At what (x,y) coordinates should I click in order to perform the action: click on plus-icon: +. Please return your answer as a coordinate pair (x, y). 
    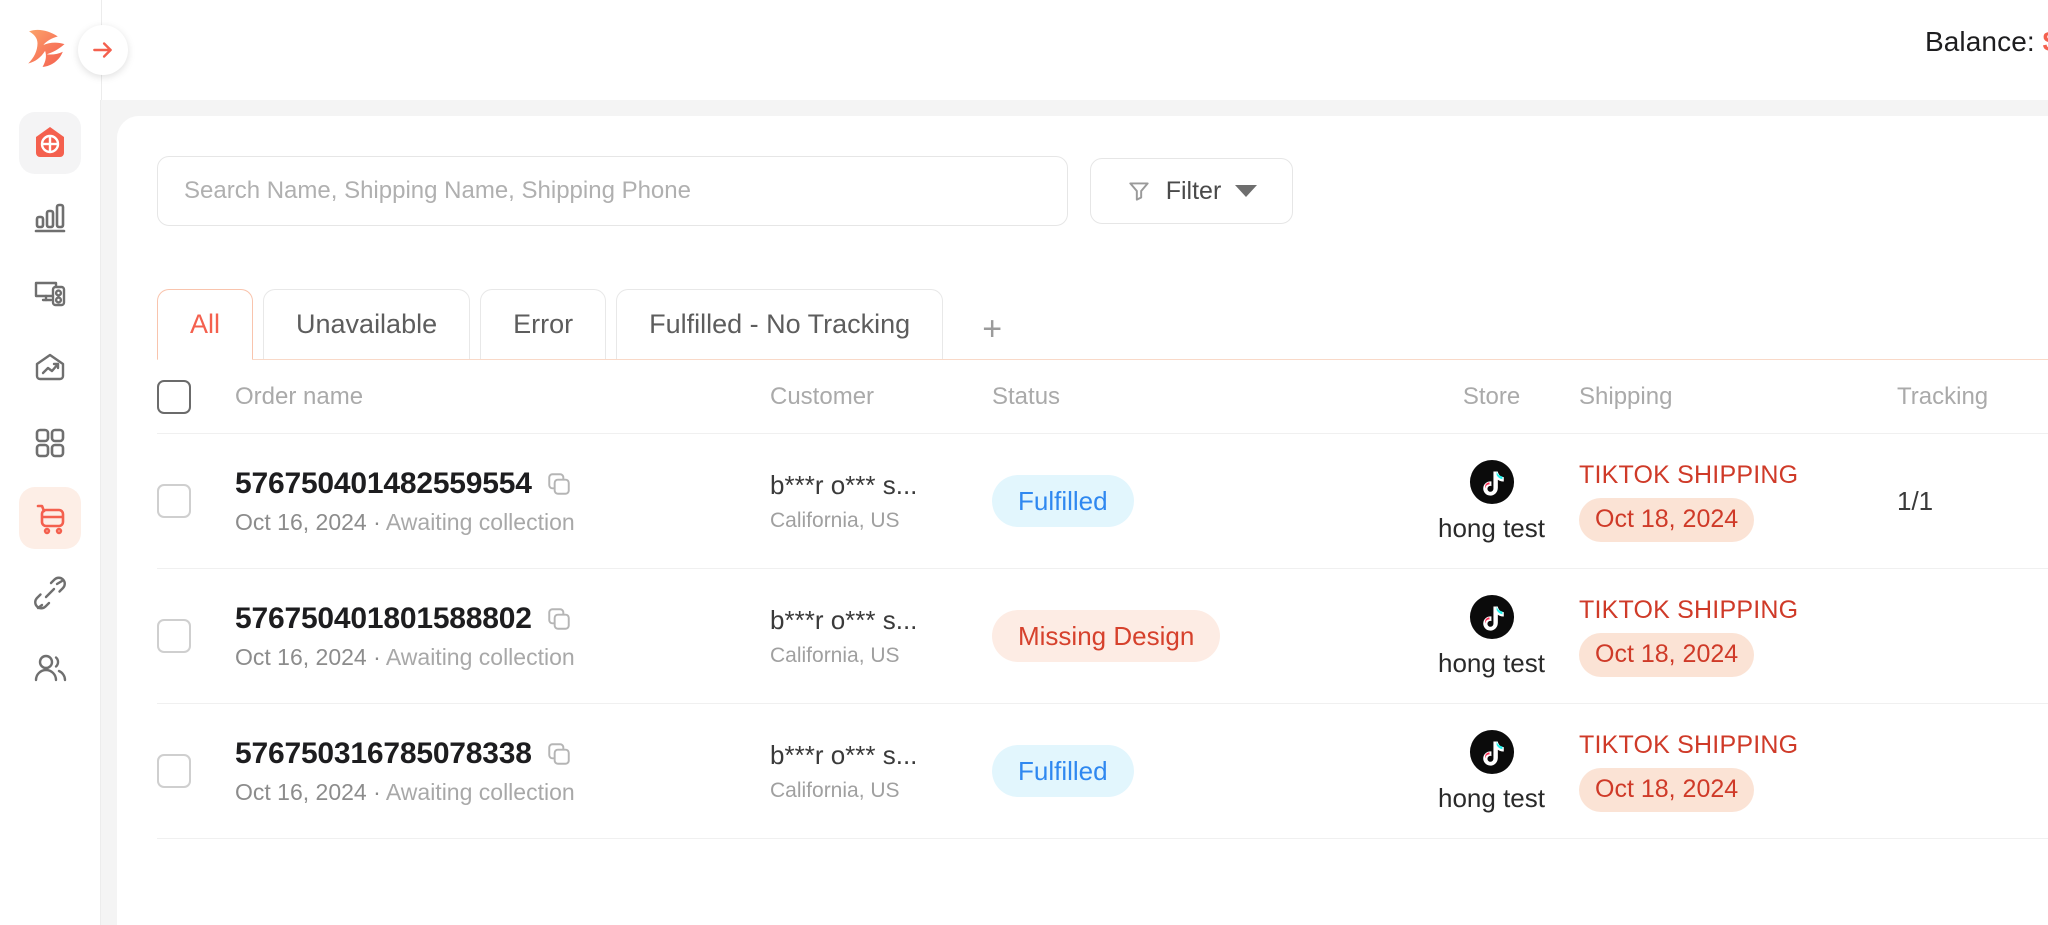
    Looking at the image, I should click on (992, 328).